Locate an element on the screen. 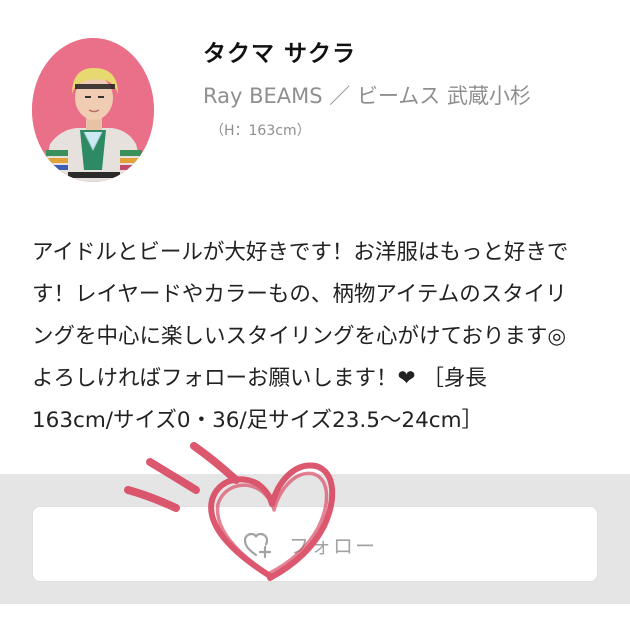 The width and height of the screenshot is (630, 624). bottom-strip is located at coordinates (315, 614).